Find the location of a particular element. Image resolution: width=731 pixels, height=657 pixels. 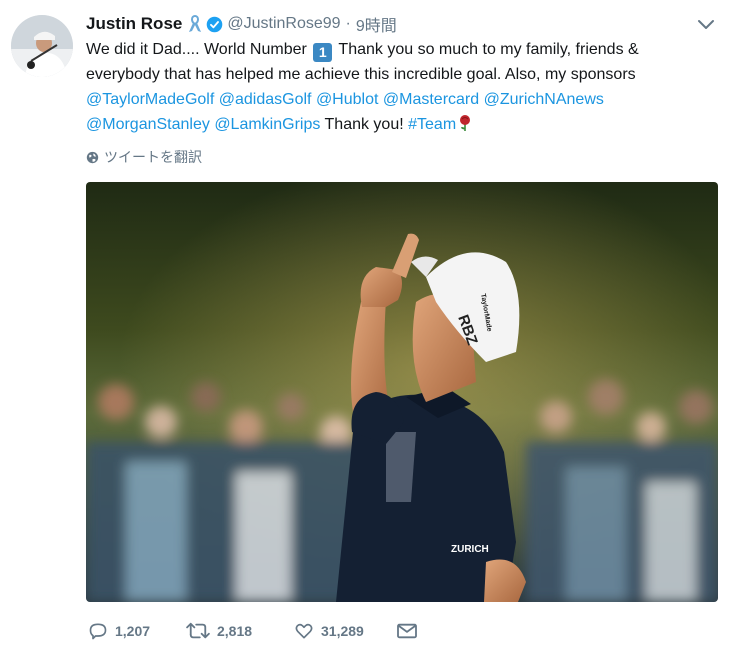

translate-label: ツイートを翻訳 is located at coordinates (153, 157).